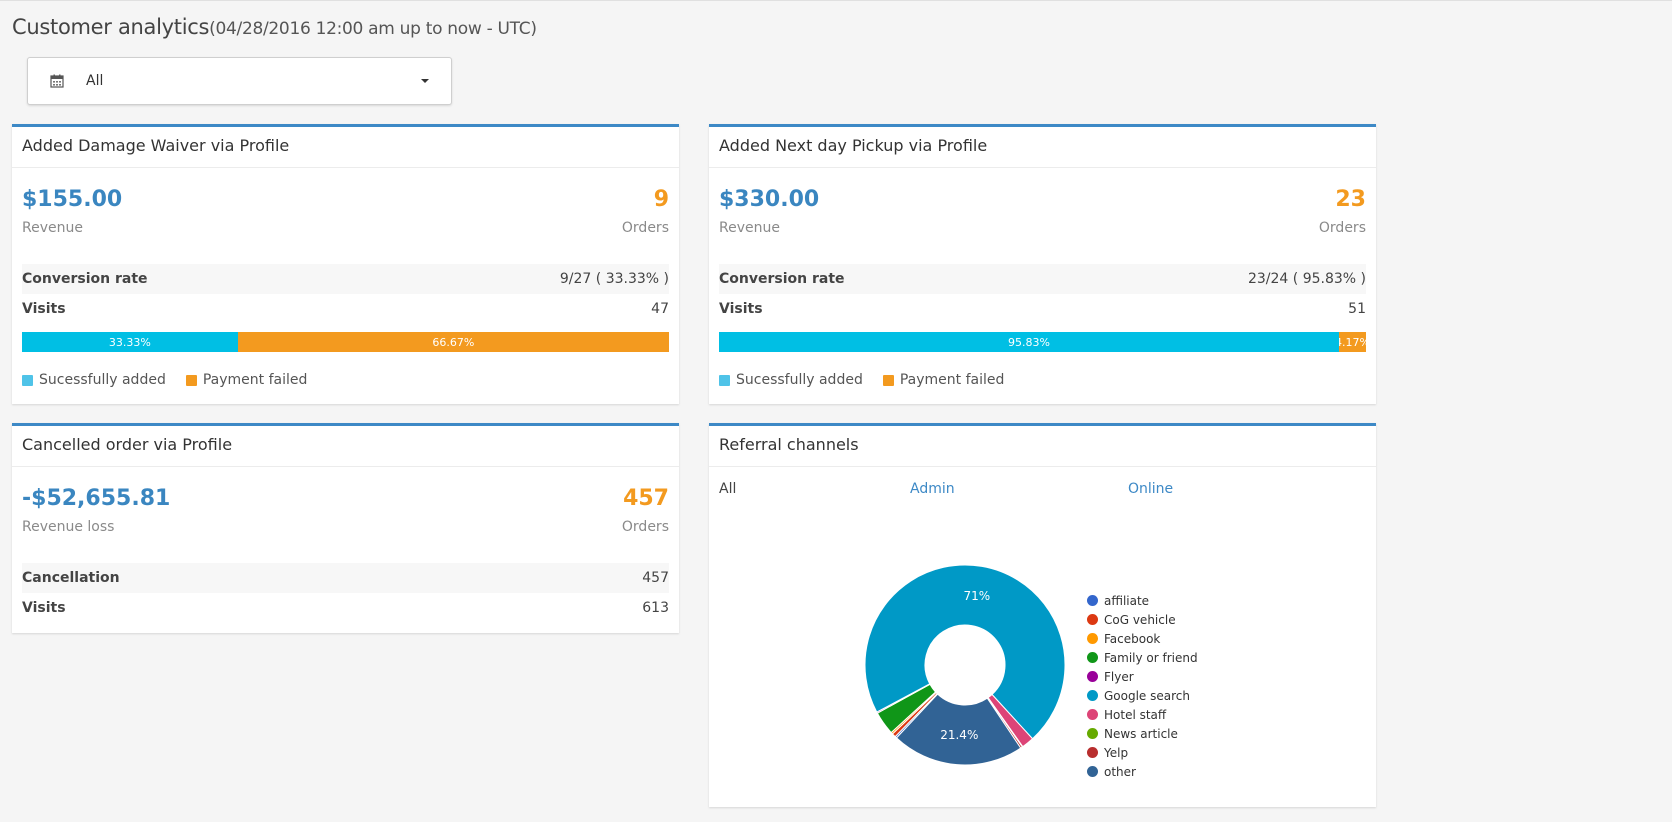 The width and height of the screenshot is (1672, 822). Describe the element at coordinates (1116, 752) in the screenshot. I see `legend-label: Yelp` at that location.